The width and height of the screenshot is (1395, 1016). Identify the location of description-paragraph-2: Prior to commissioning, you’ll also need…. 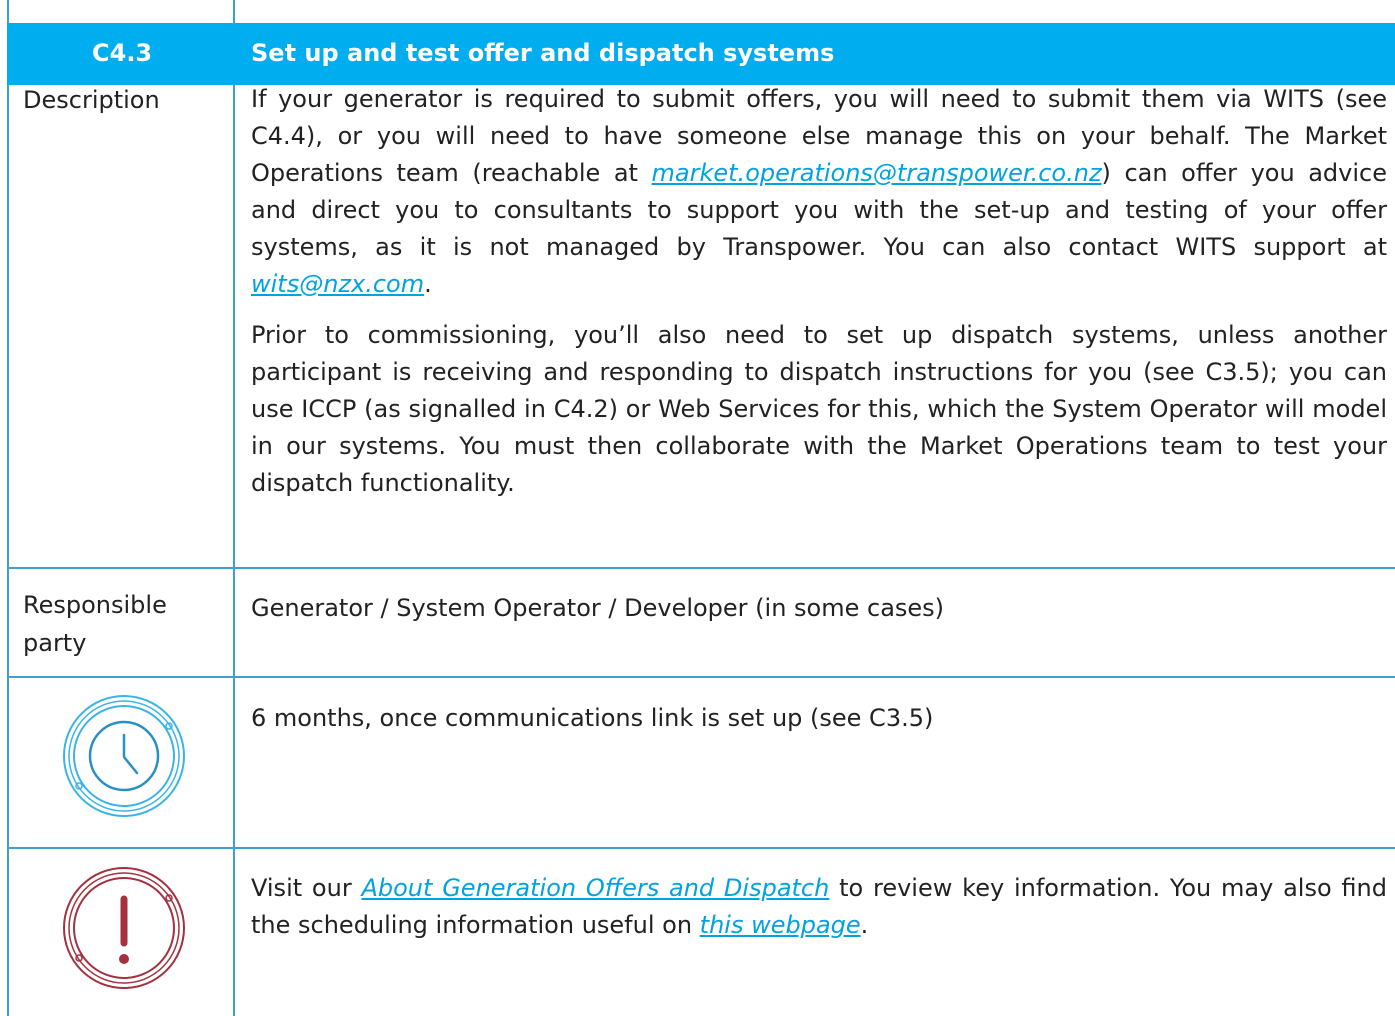
(819, 409).